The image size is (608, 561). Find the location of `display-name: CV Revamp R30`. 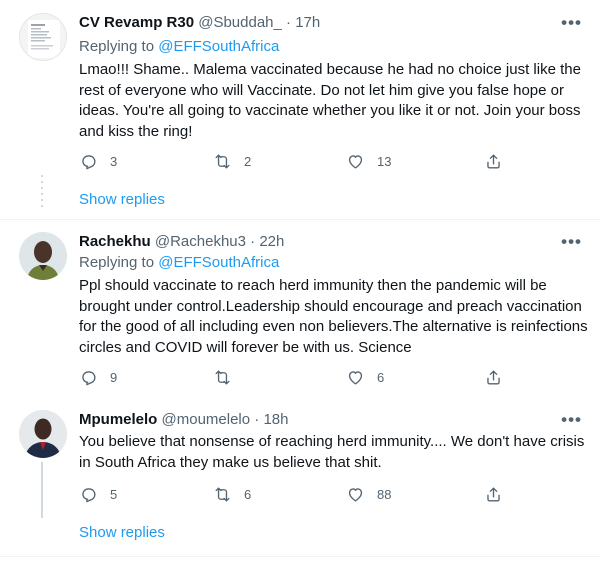

display-name: CV Revamp R30 is located at coordinates (136, 22).